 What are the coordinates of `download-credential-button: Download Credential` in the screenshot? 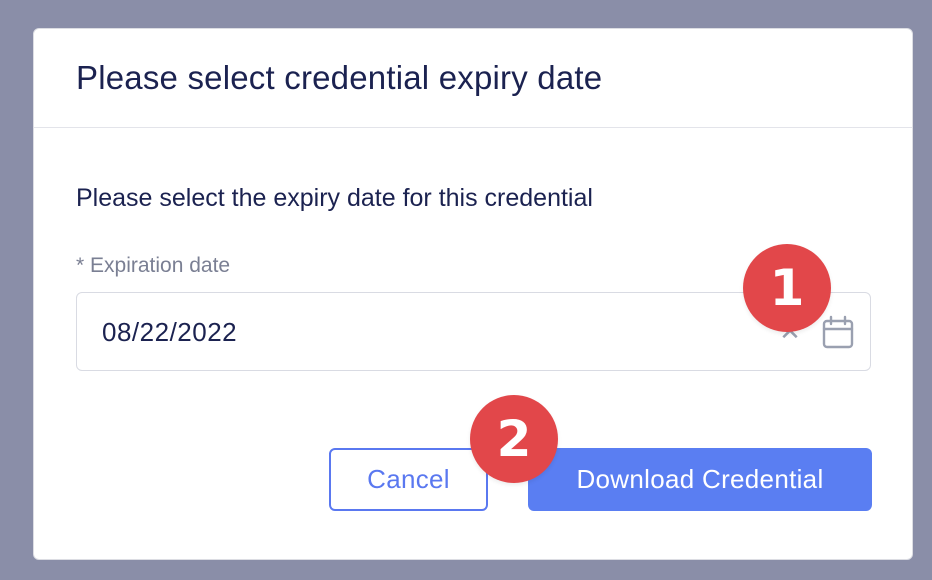 It's located at (700, 479).